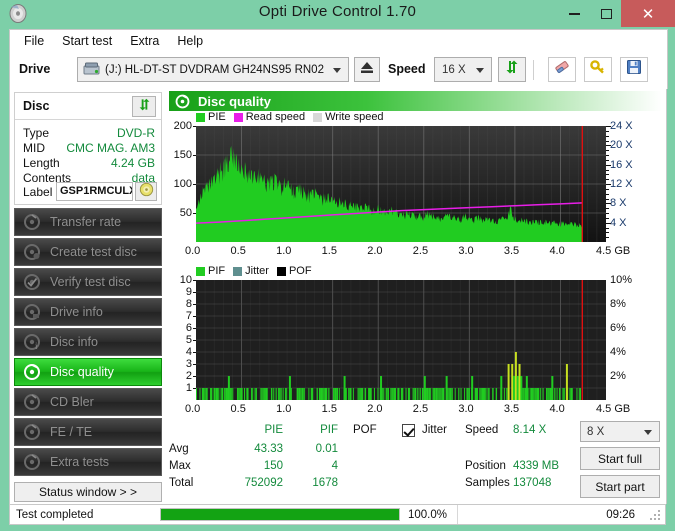 This screenshot has height=531, width=675. Describe the element at coordinates (200, 271) in the screenshot. I see `legend-swatch-pif` at that location.